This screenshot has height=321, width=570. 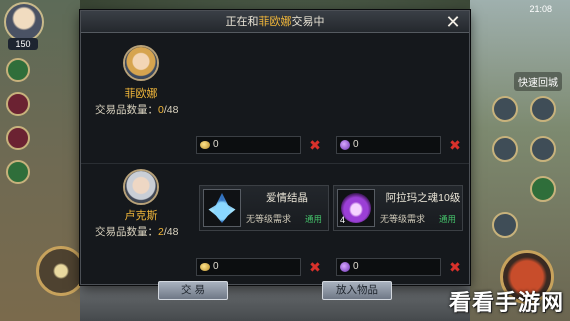 I want to click on self-avatar, so click(x=141, y=187).